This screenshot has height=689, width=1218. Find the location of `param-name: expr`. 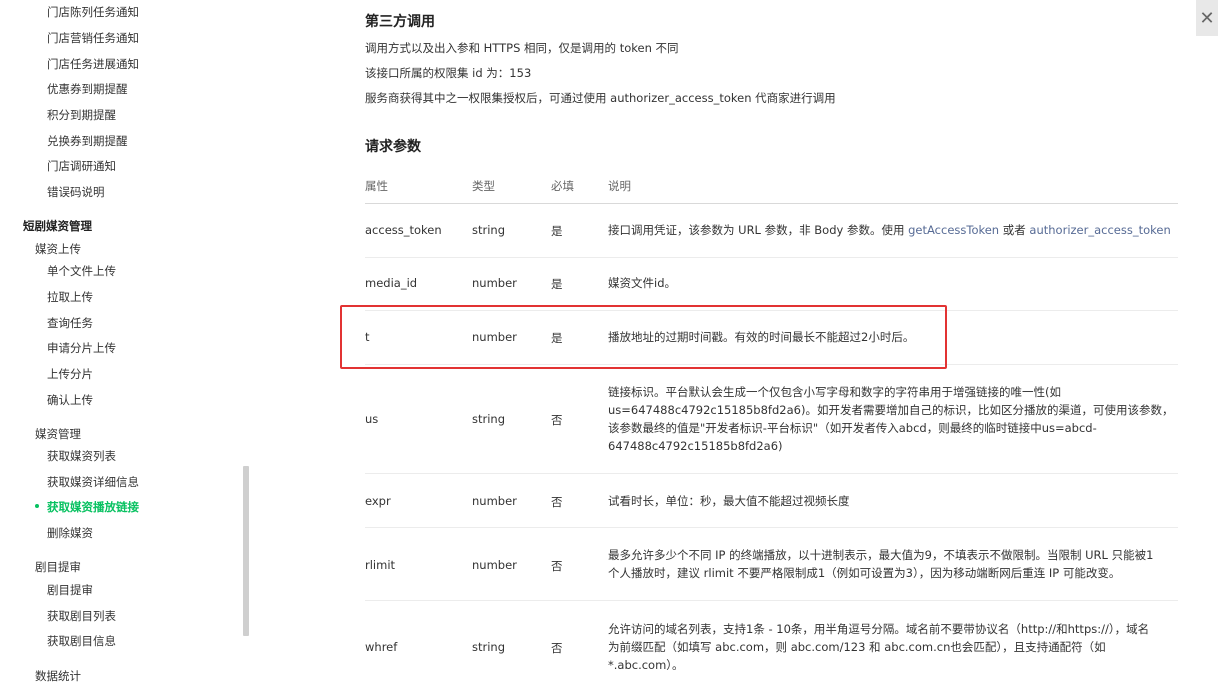

param-name: expr is located at coordinates (378, 501).